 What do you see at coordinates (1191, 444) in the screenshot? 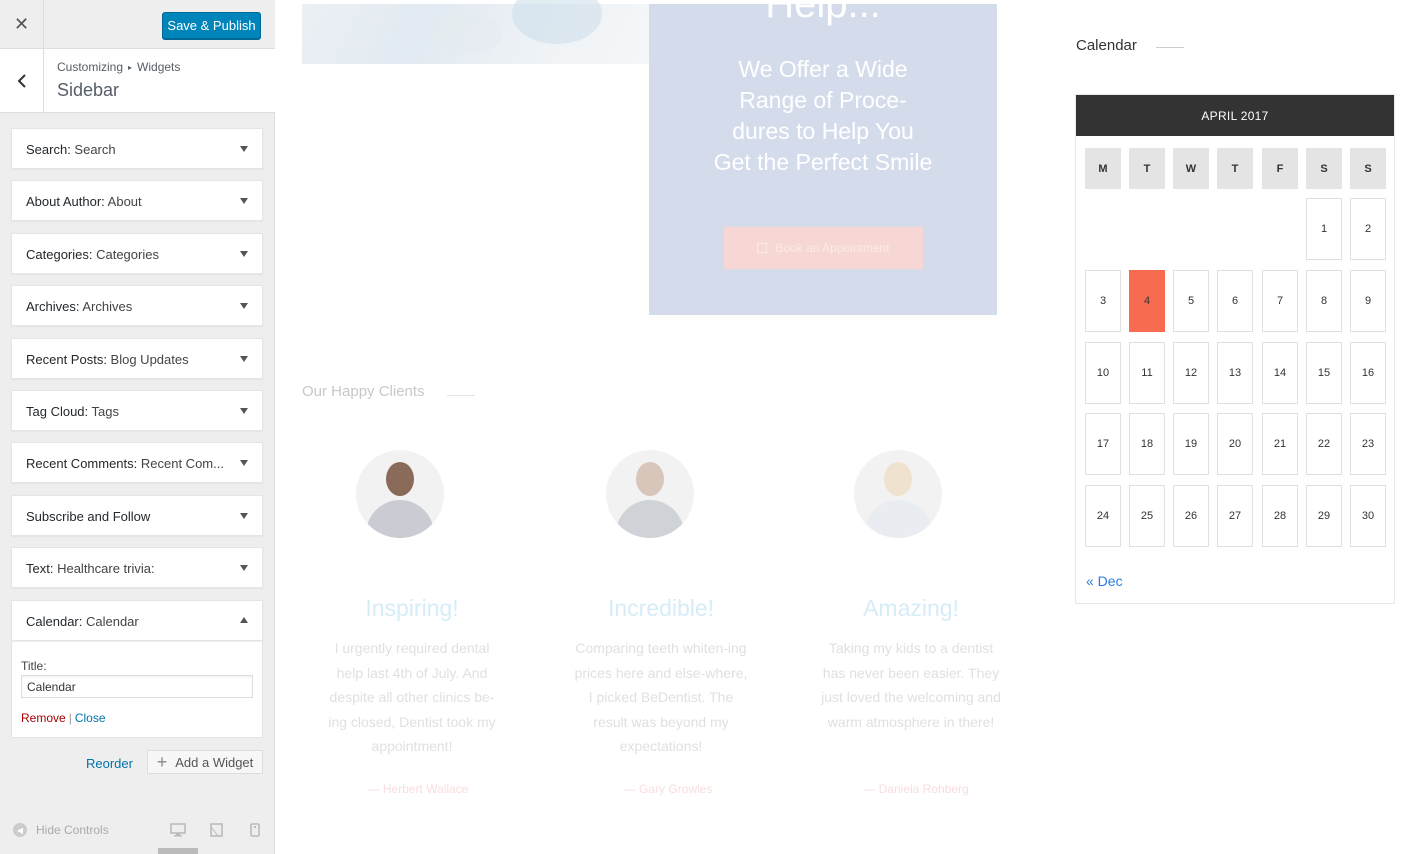
I see `calendar-day: 19` at bounding box center [1191, 444].